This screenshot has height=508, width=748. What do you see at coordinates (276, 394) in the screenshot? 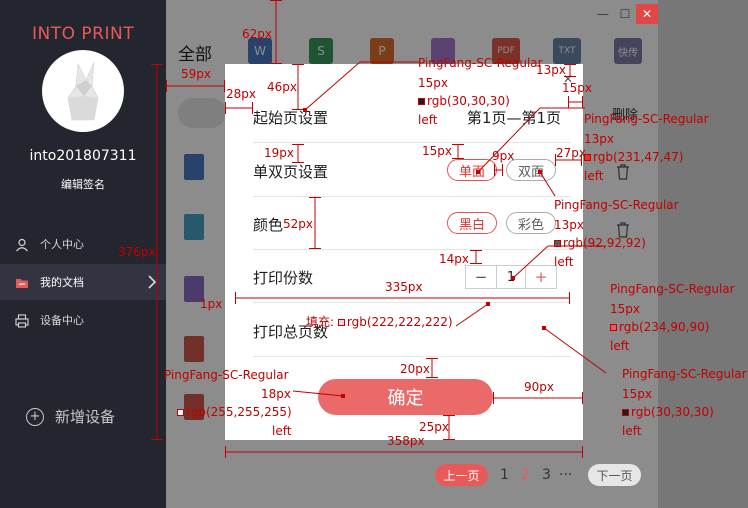
I see `annotation-font-size: 18px` at bounding box center [276, 394].